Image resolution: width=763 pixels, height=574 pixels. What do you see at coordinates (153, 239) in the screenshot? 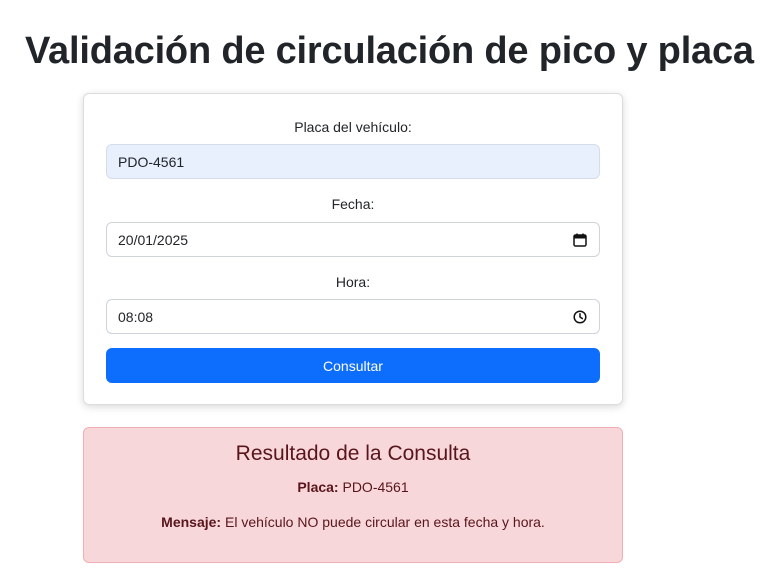
I see `date-input-value: 20/01/2025` at bounding box center [153, 239].